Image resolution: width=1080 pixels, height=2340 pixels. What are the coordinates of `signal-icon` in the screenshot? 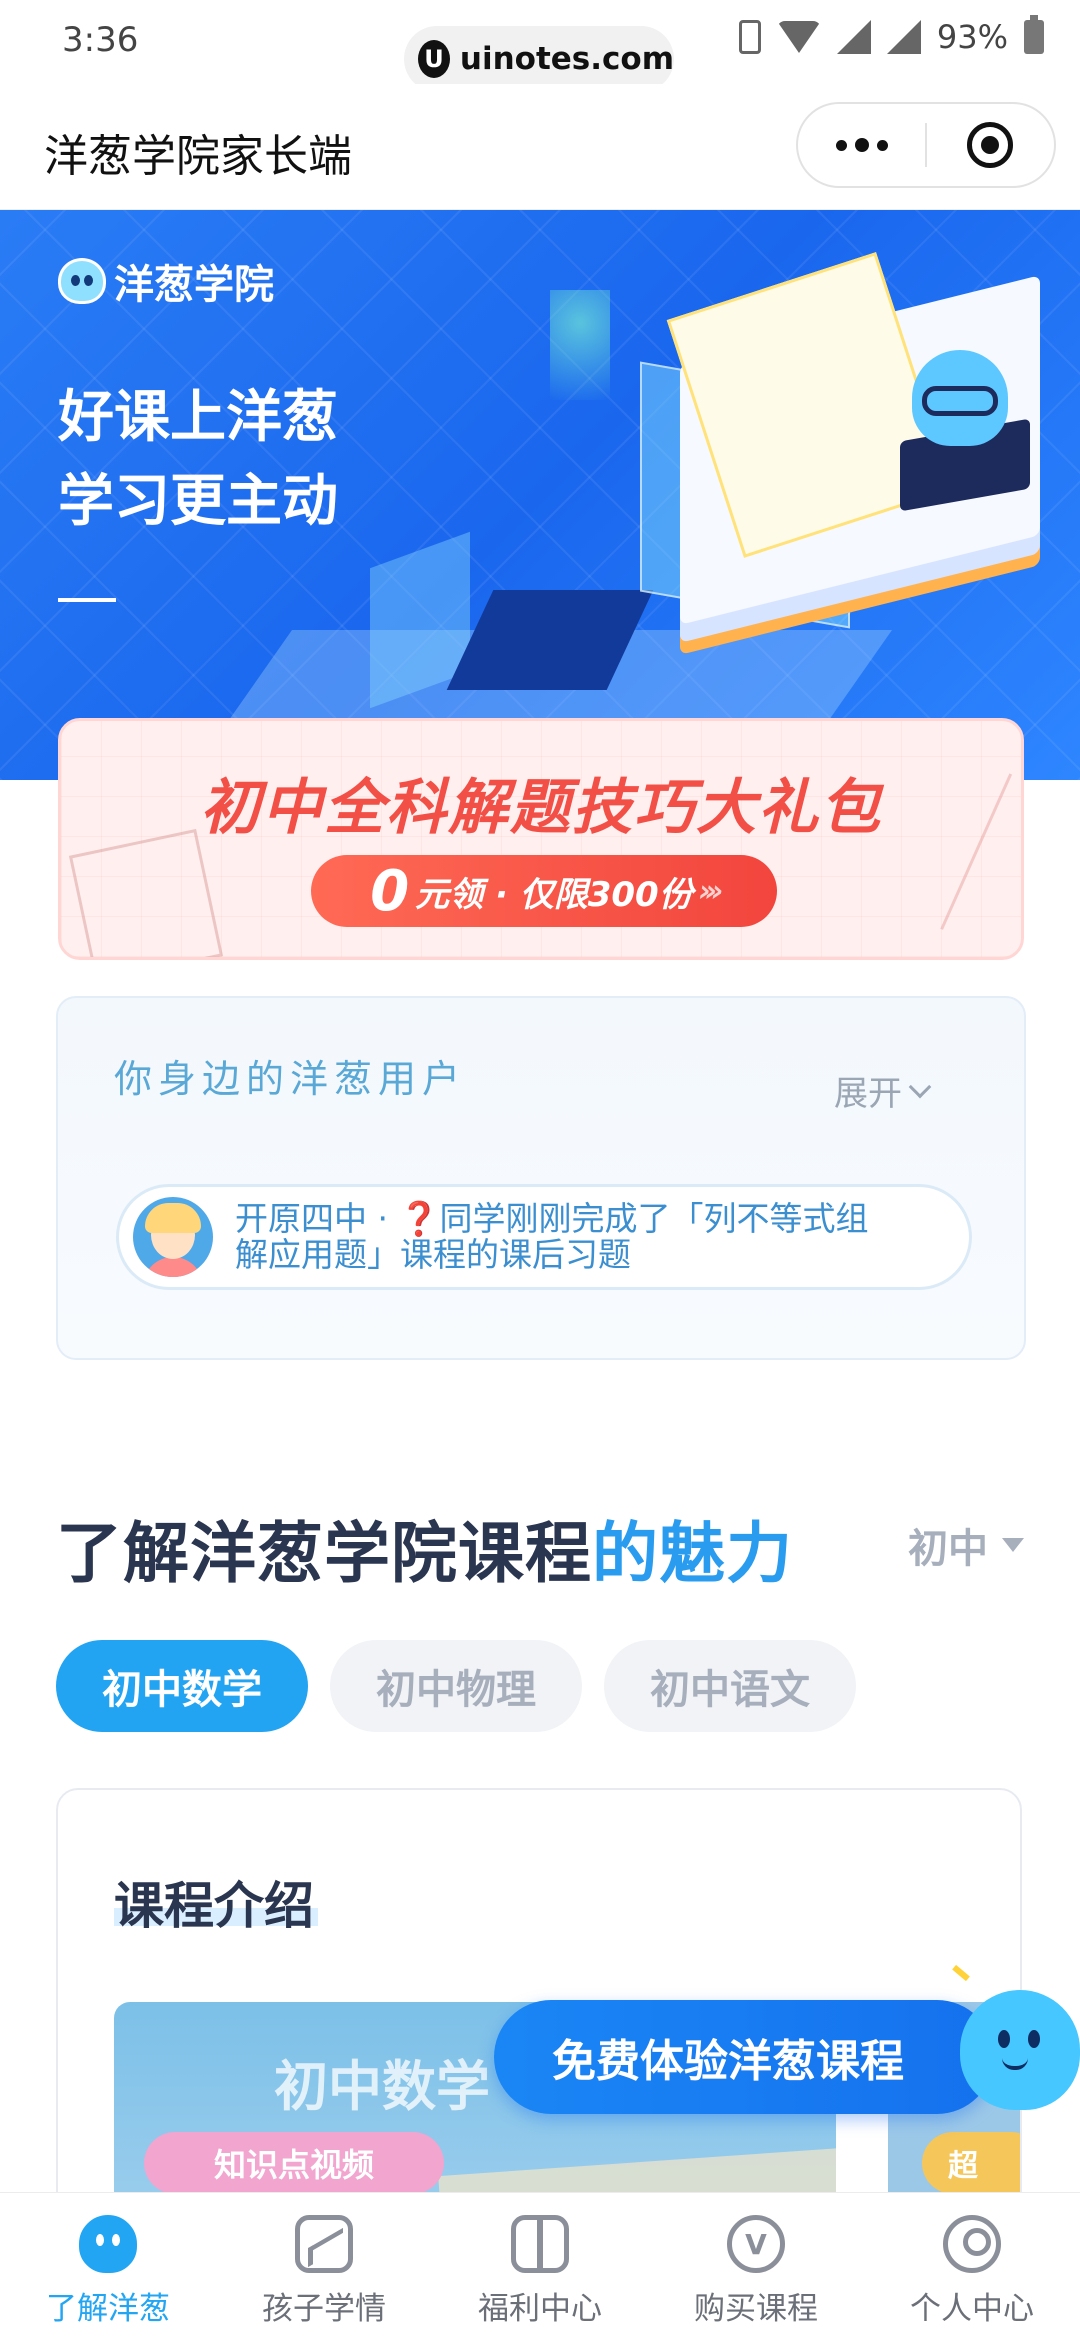 It's located at (853, 37).